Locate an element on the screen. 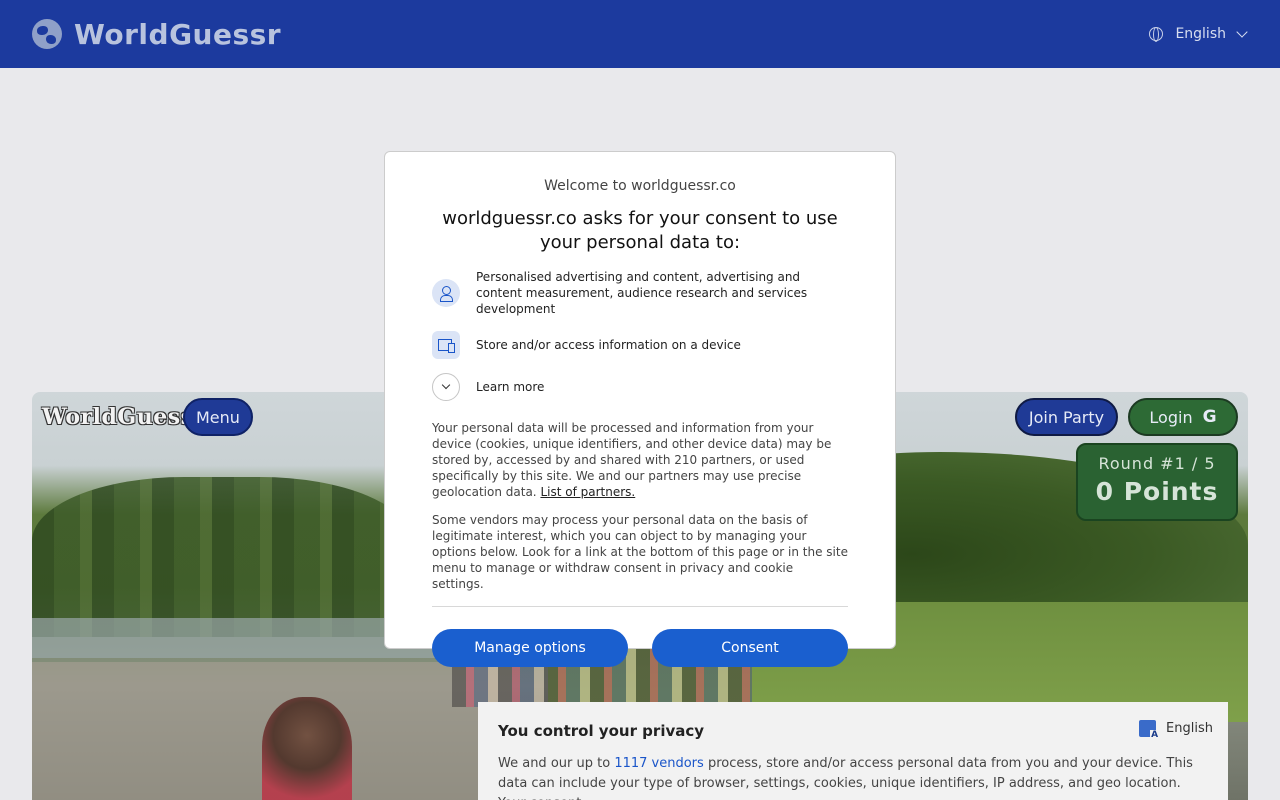 Image resolution: width=1280 pixels, height=800 pixels. language-selector: English is located at coordinates (1198, 34).